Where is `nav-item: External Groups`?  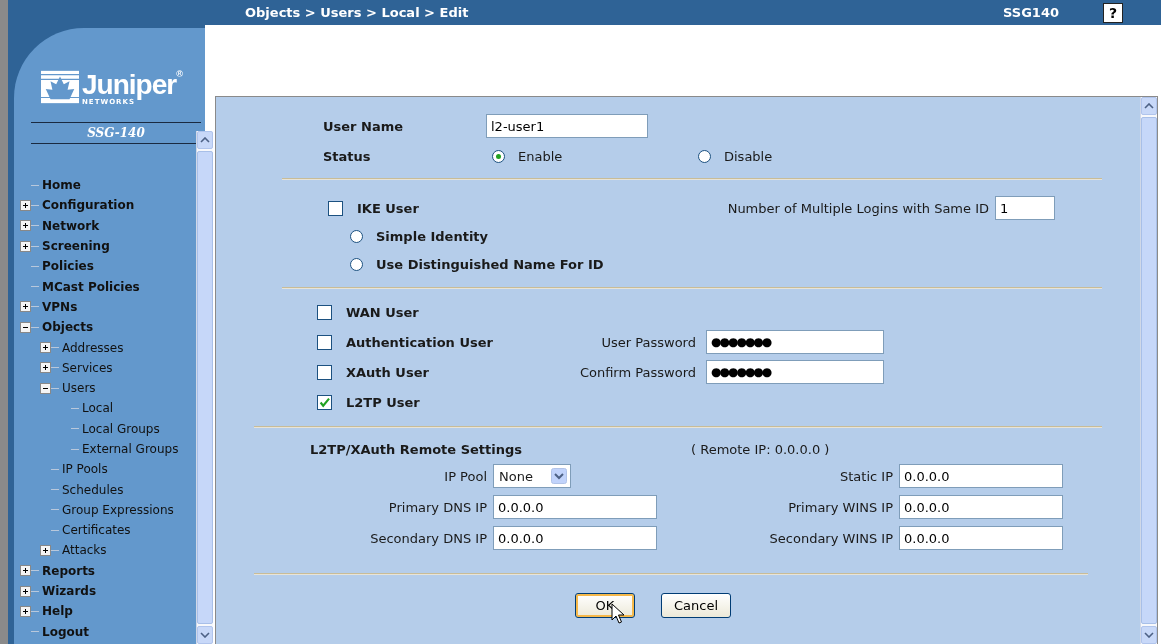 nav-item: External Groups is located at coordinates (130, 449).